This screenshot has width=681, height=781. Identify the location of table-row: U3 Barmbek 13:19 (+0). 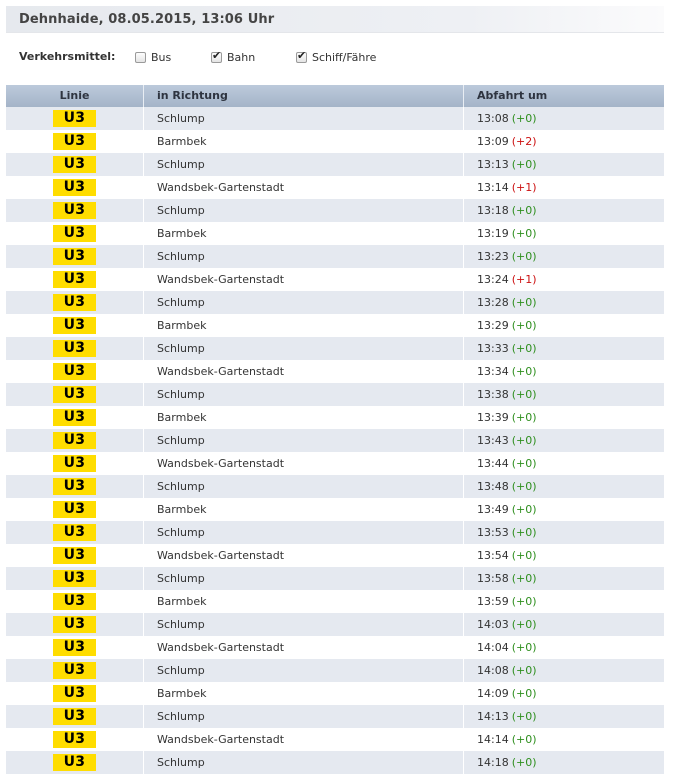
(335, 233).